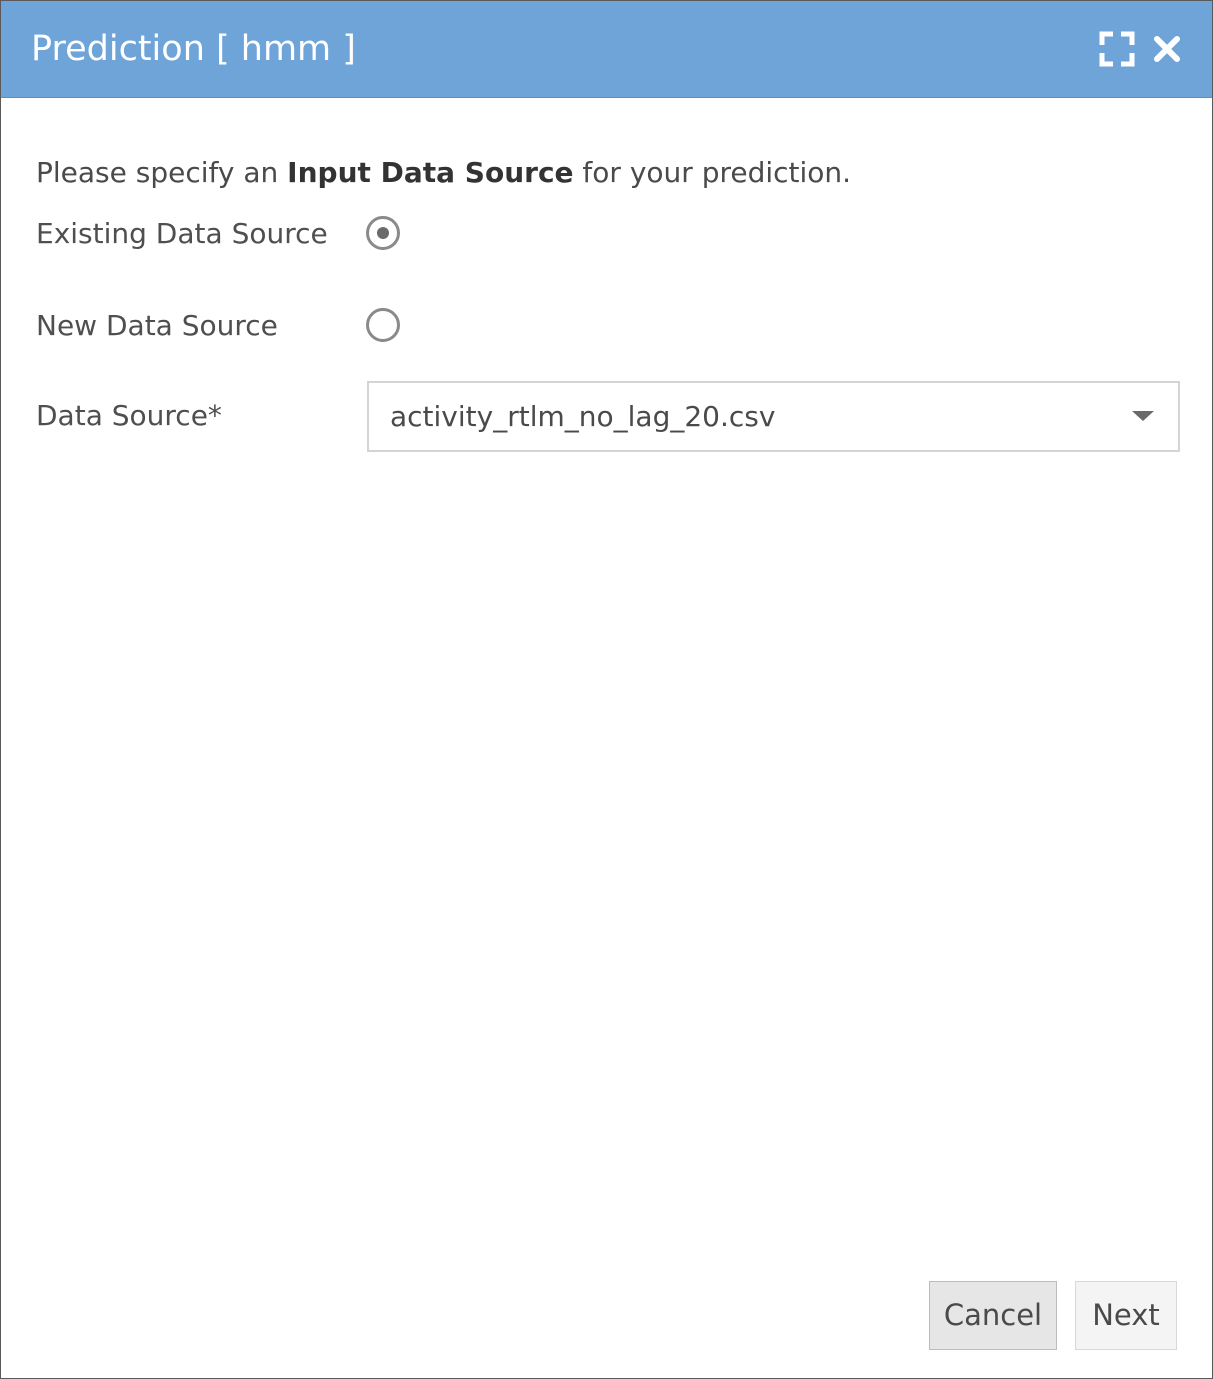  I want to click on new-data-source-label: New Data Source, so click(157, 325).